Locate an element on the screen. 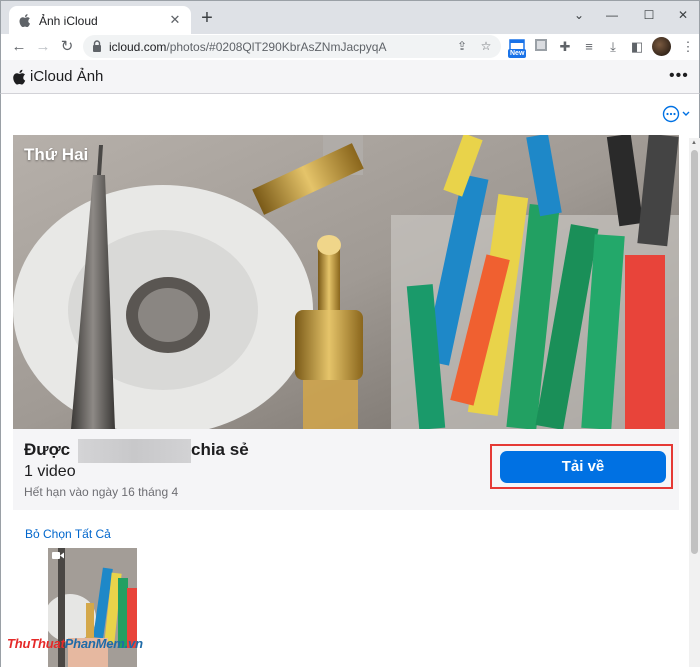 The width and height of the screenshot is (700, 667). media-queue-icon: ≡ is located at coordinates (589, 47).